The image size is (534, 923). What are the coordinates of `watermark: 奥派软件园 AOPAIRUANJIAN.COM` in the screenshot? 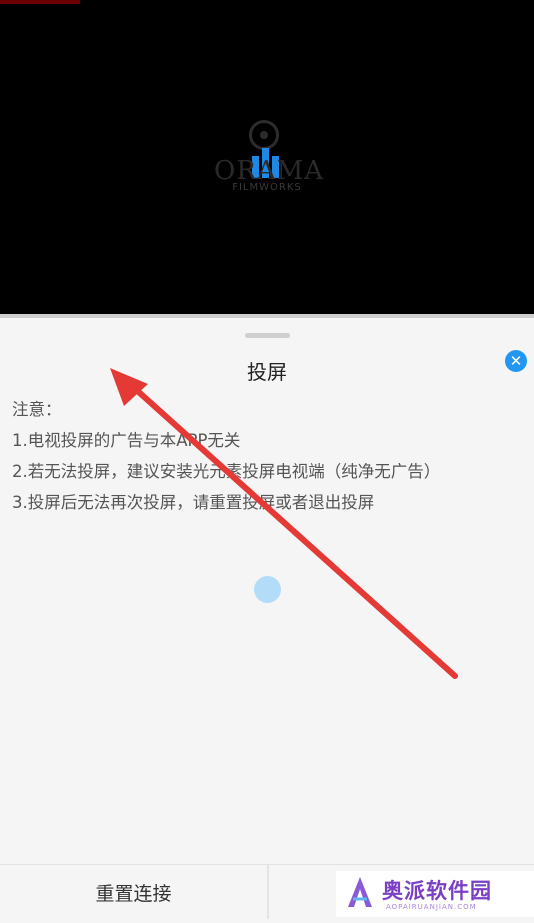 It's located at (435, 894).